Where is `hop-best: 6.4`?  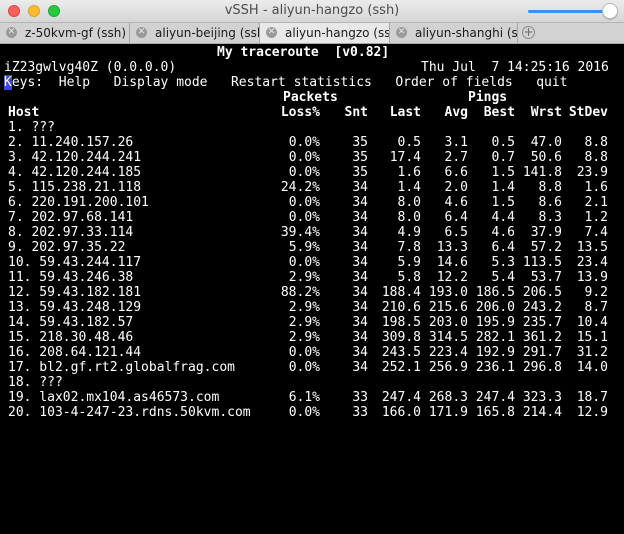 hop-best: 6.4 is located at coordinates (503, 247).